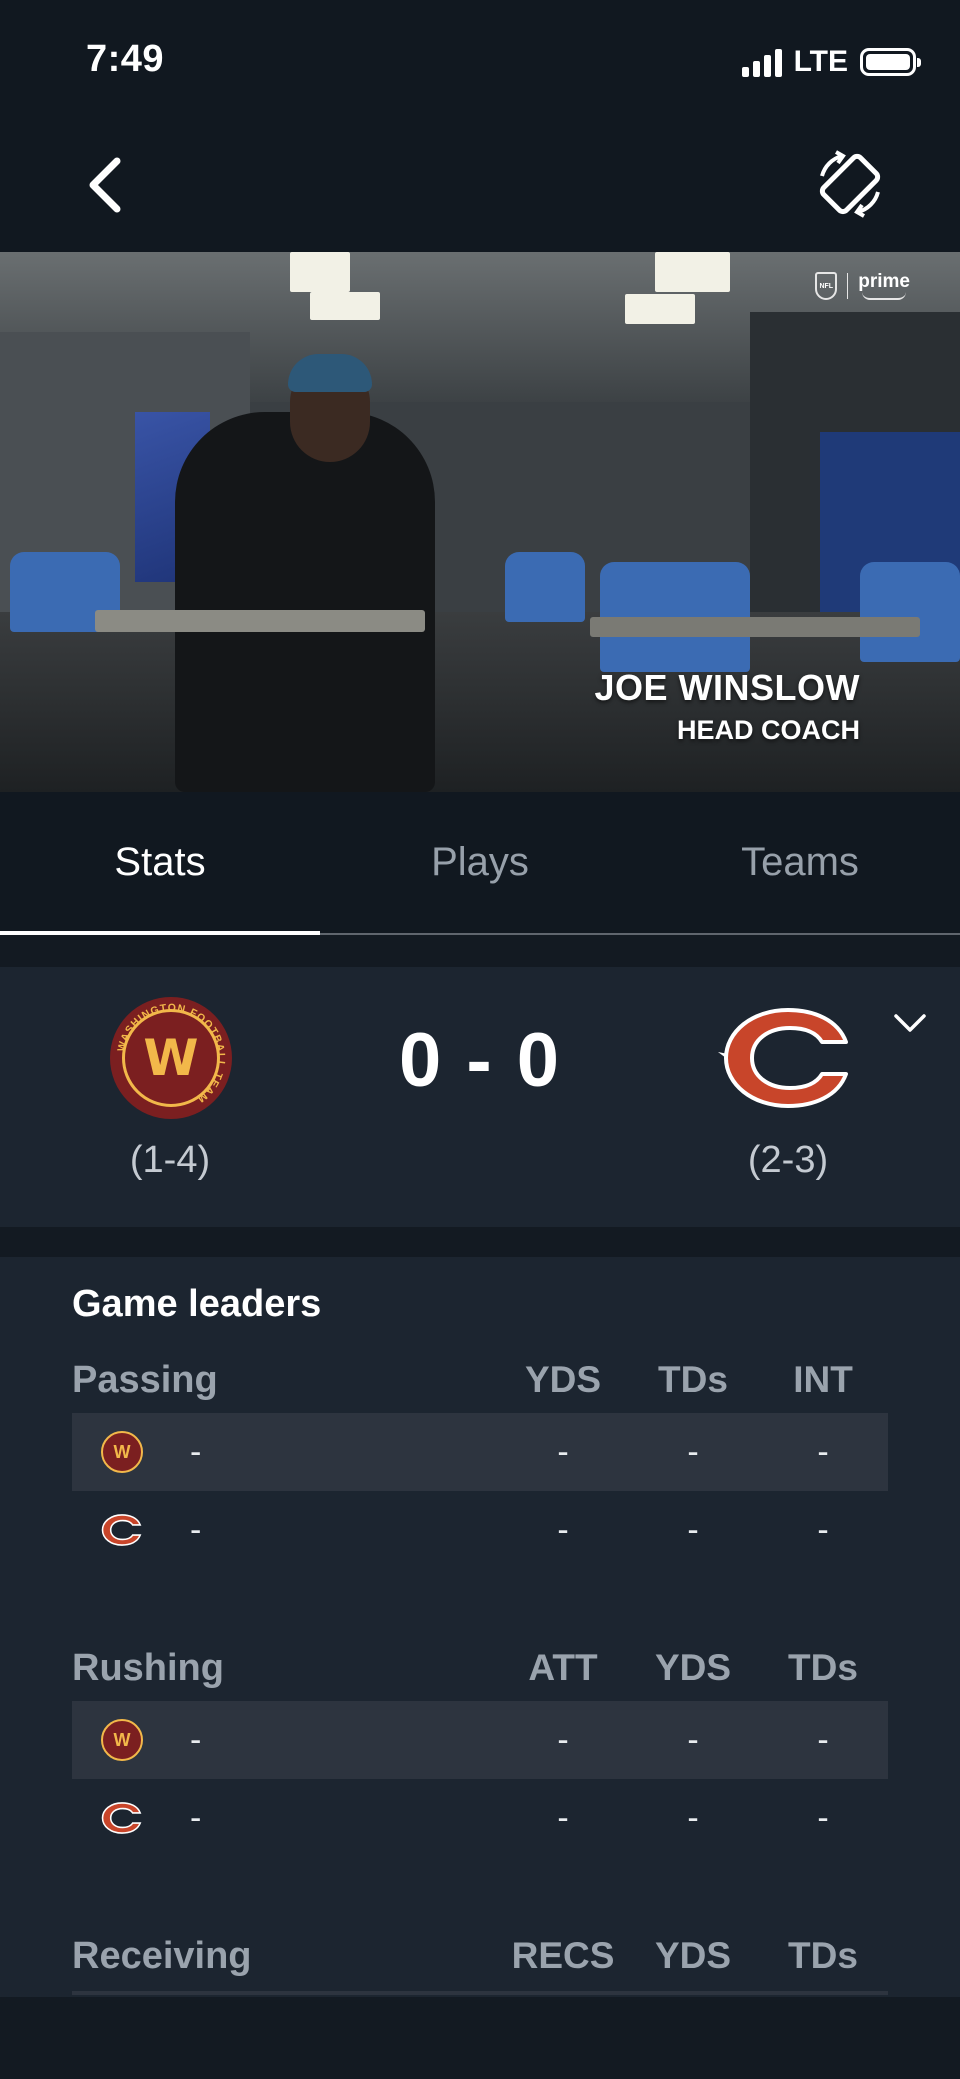  I want to click on prime-logo-icon: prime, so click(884, 286).